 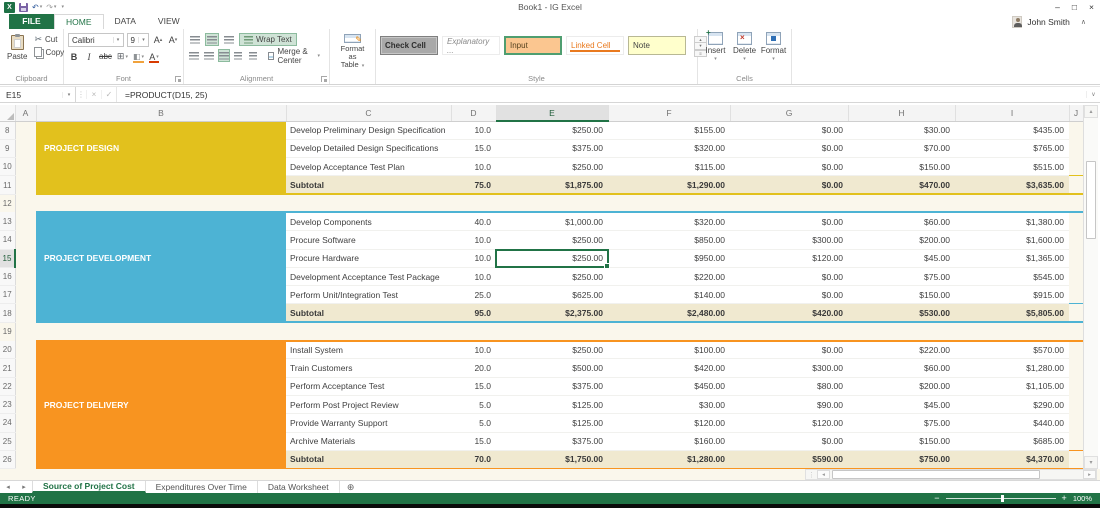 What do you see at coordinates (25, 313) in the screenshot?
I see `cell-A18` at bounding box center [25, 313].